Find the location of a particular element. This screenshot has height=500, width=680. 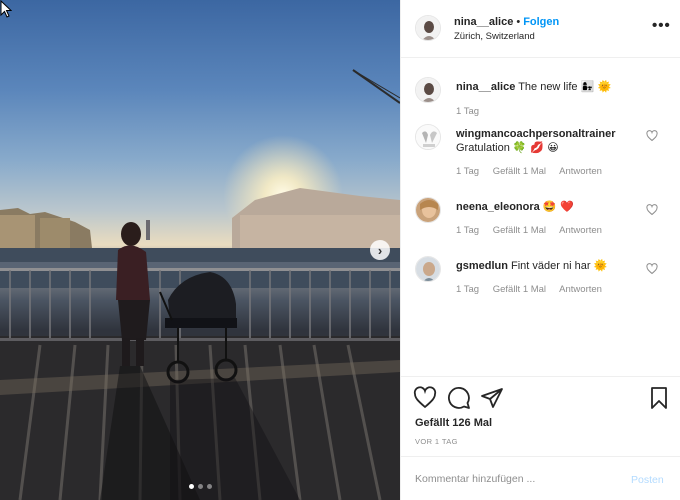

comment-emojis: 🌞 is located at coordinates (600, 265).